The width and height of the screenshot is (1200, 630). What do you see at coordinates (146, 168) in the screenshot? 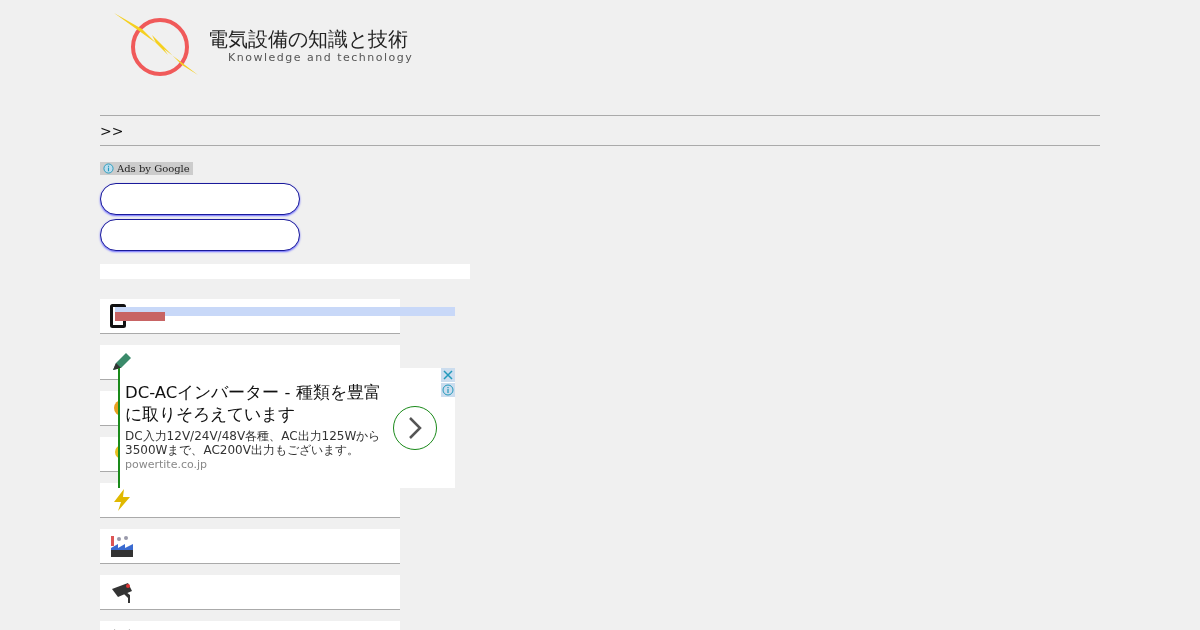
I see `ads-label: Ads by Google` at bounding box center [146, 168].